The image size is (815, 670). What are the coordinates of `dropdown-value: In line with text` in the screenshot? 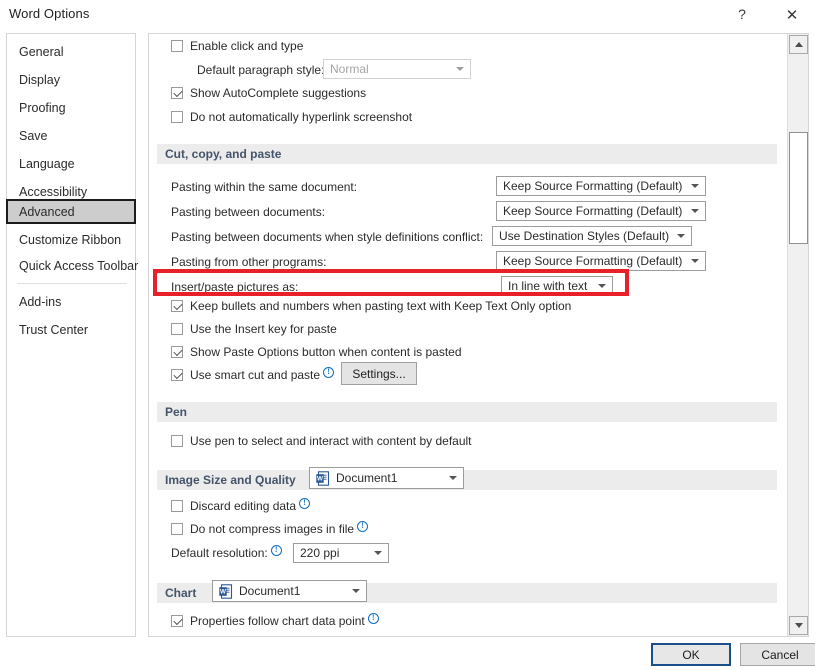 It's located at (548, 286).